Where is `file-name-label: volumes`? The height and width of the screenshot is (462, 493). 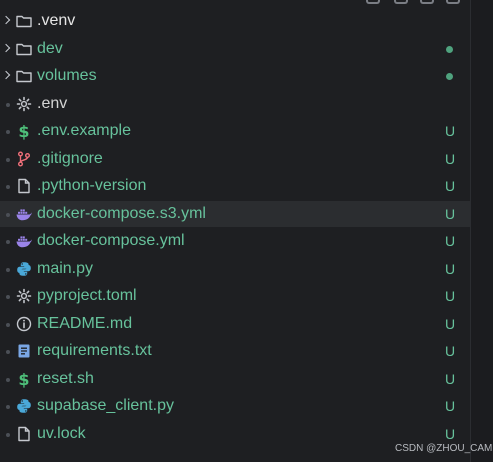 file-name-label: volumes is located at coordinates (67, 75).